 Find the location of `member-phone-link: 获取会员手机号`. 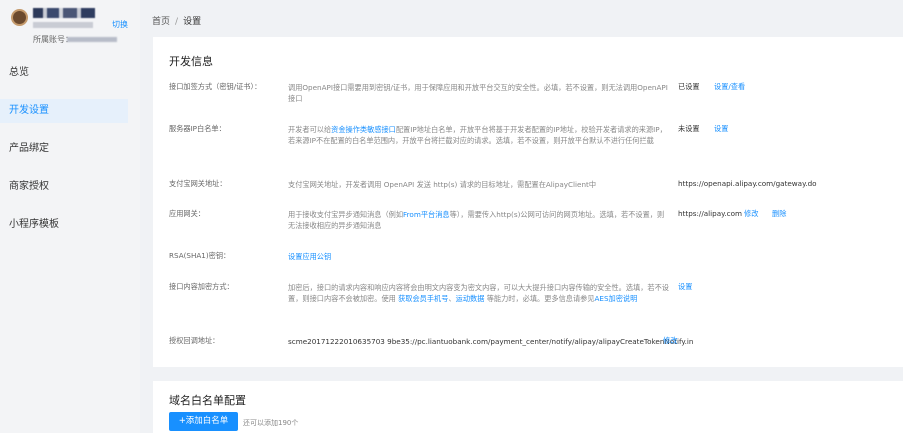

member-phone-link: 获取会员手机号 is located at coordinates (423, 298).